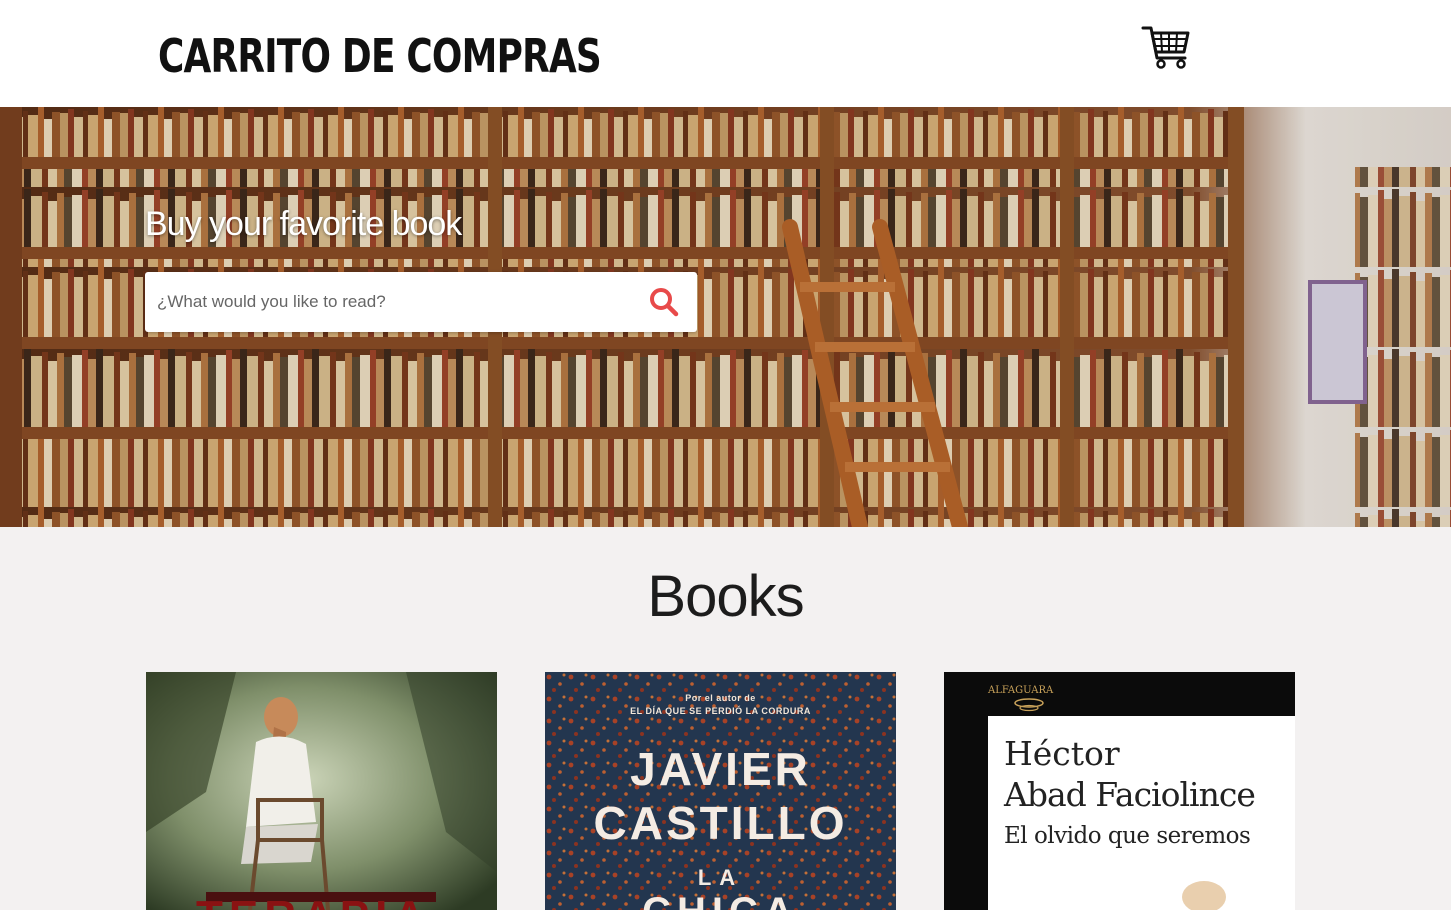 The width and height of the screenshot is (1451, 910). I want to click on book-cover-author: JAVIER, so click(720, 769).